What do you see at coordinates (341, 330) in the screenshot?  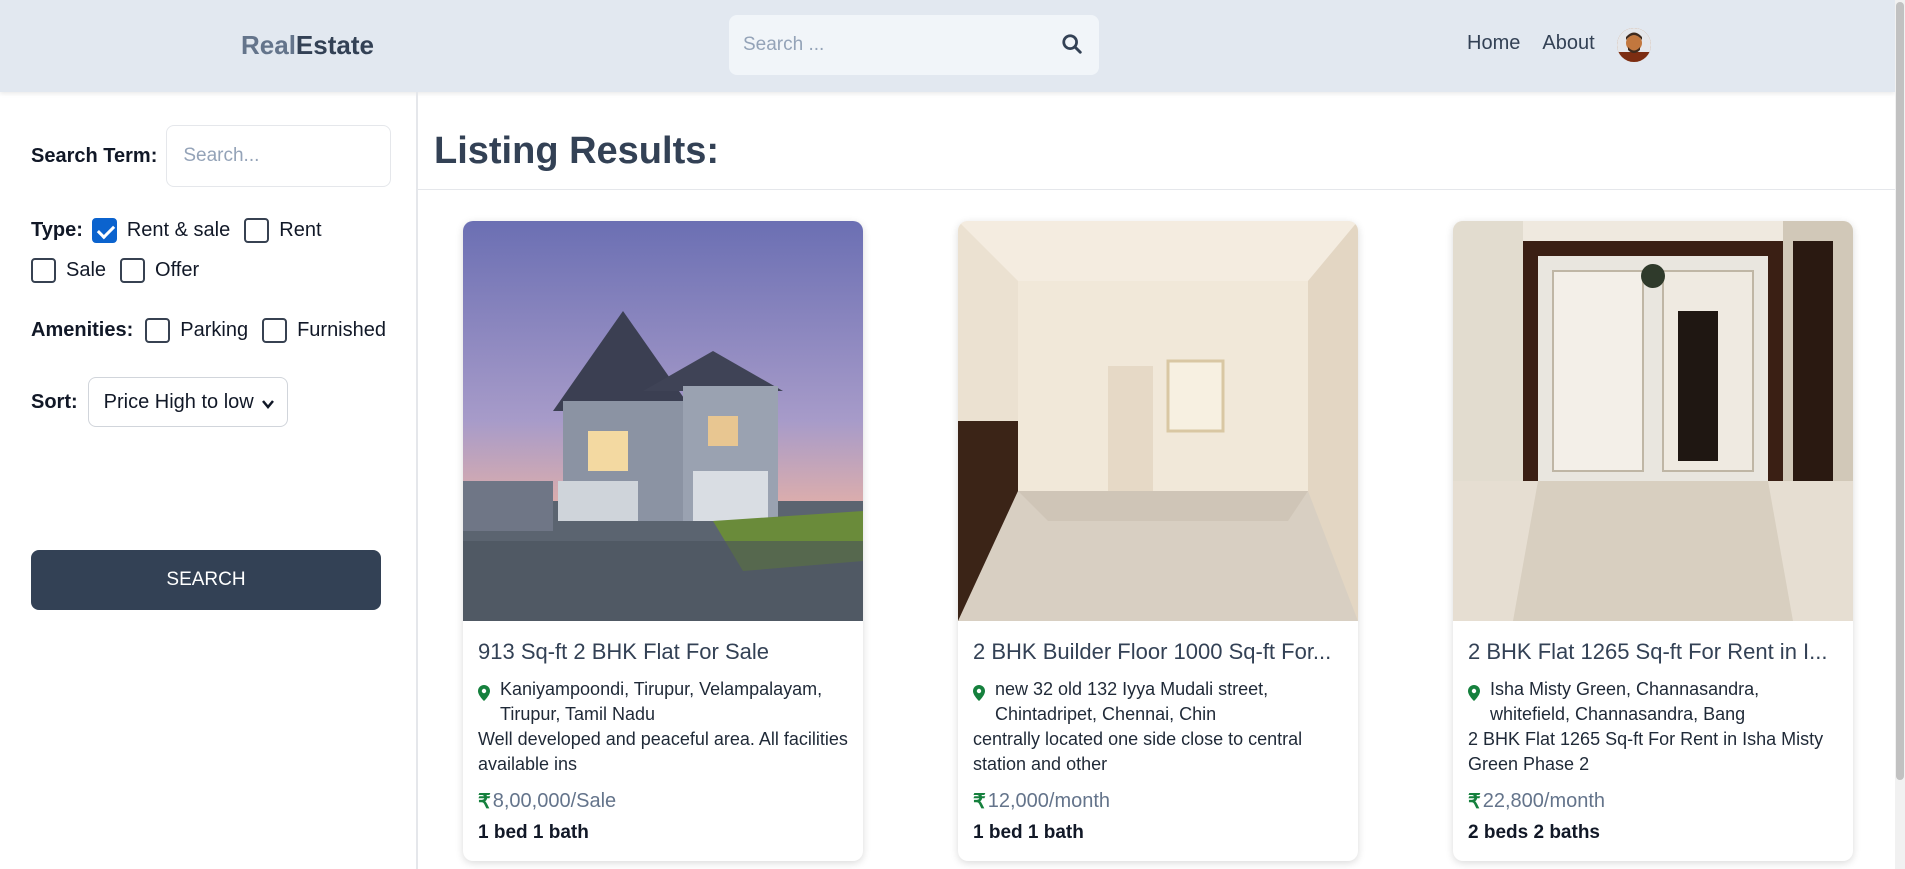 I see `checkbox-furnished-label: Furnished` at bounding box center [341, 330].